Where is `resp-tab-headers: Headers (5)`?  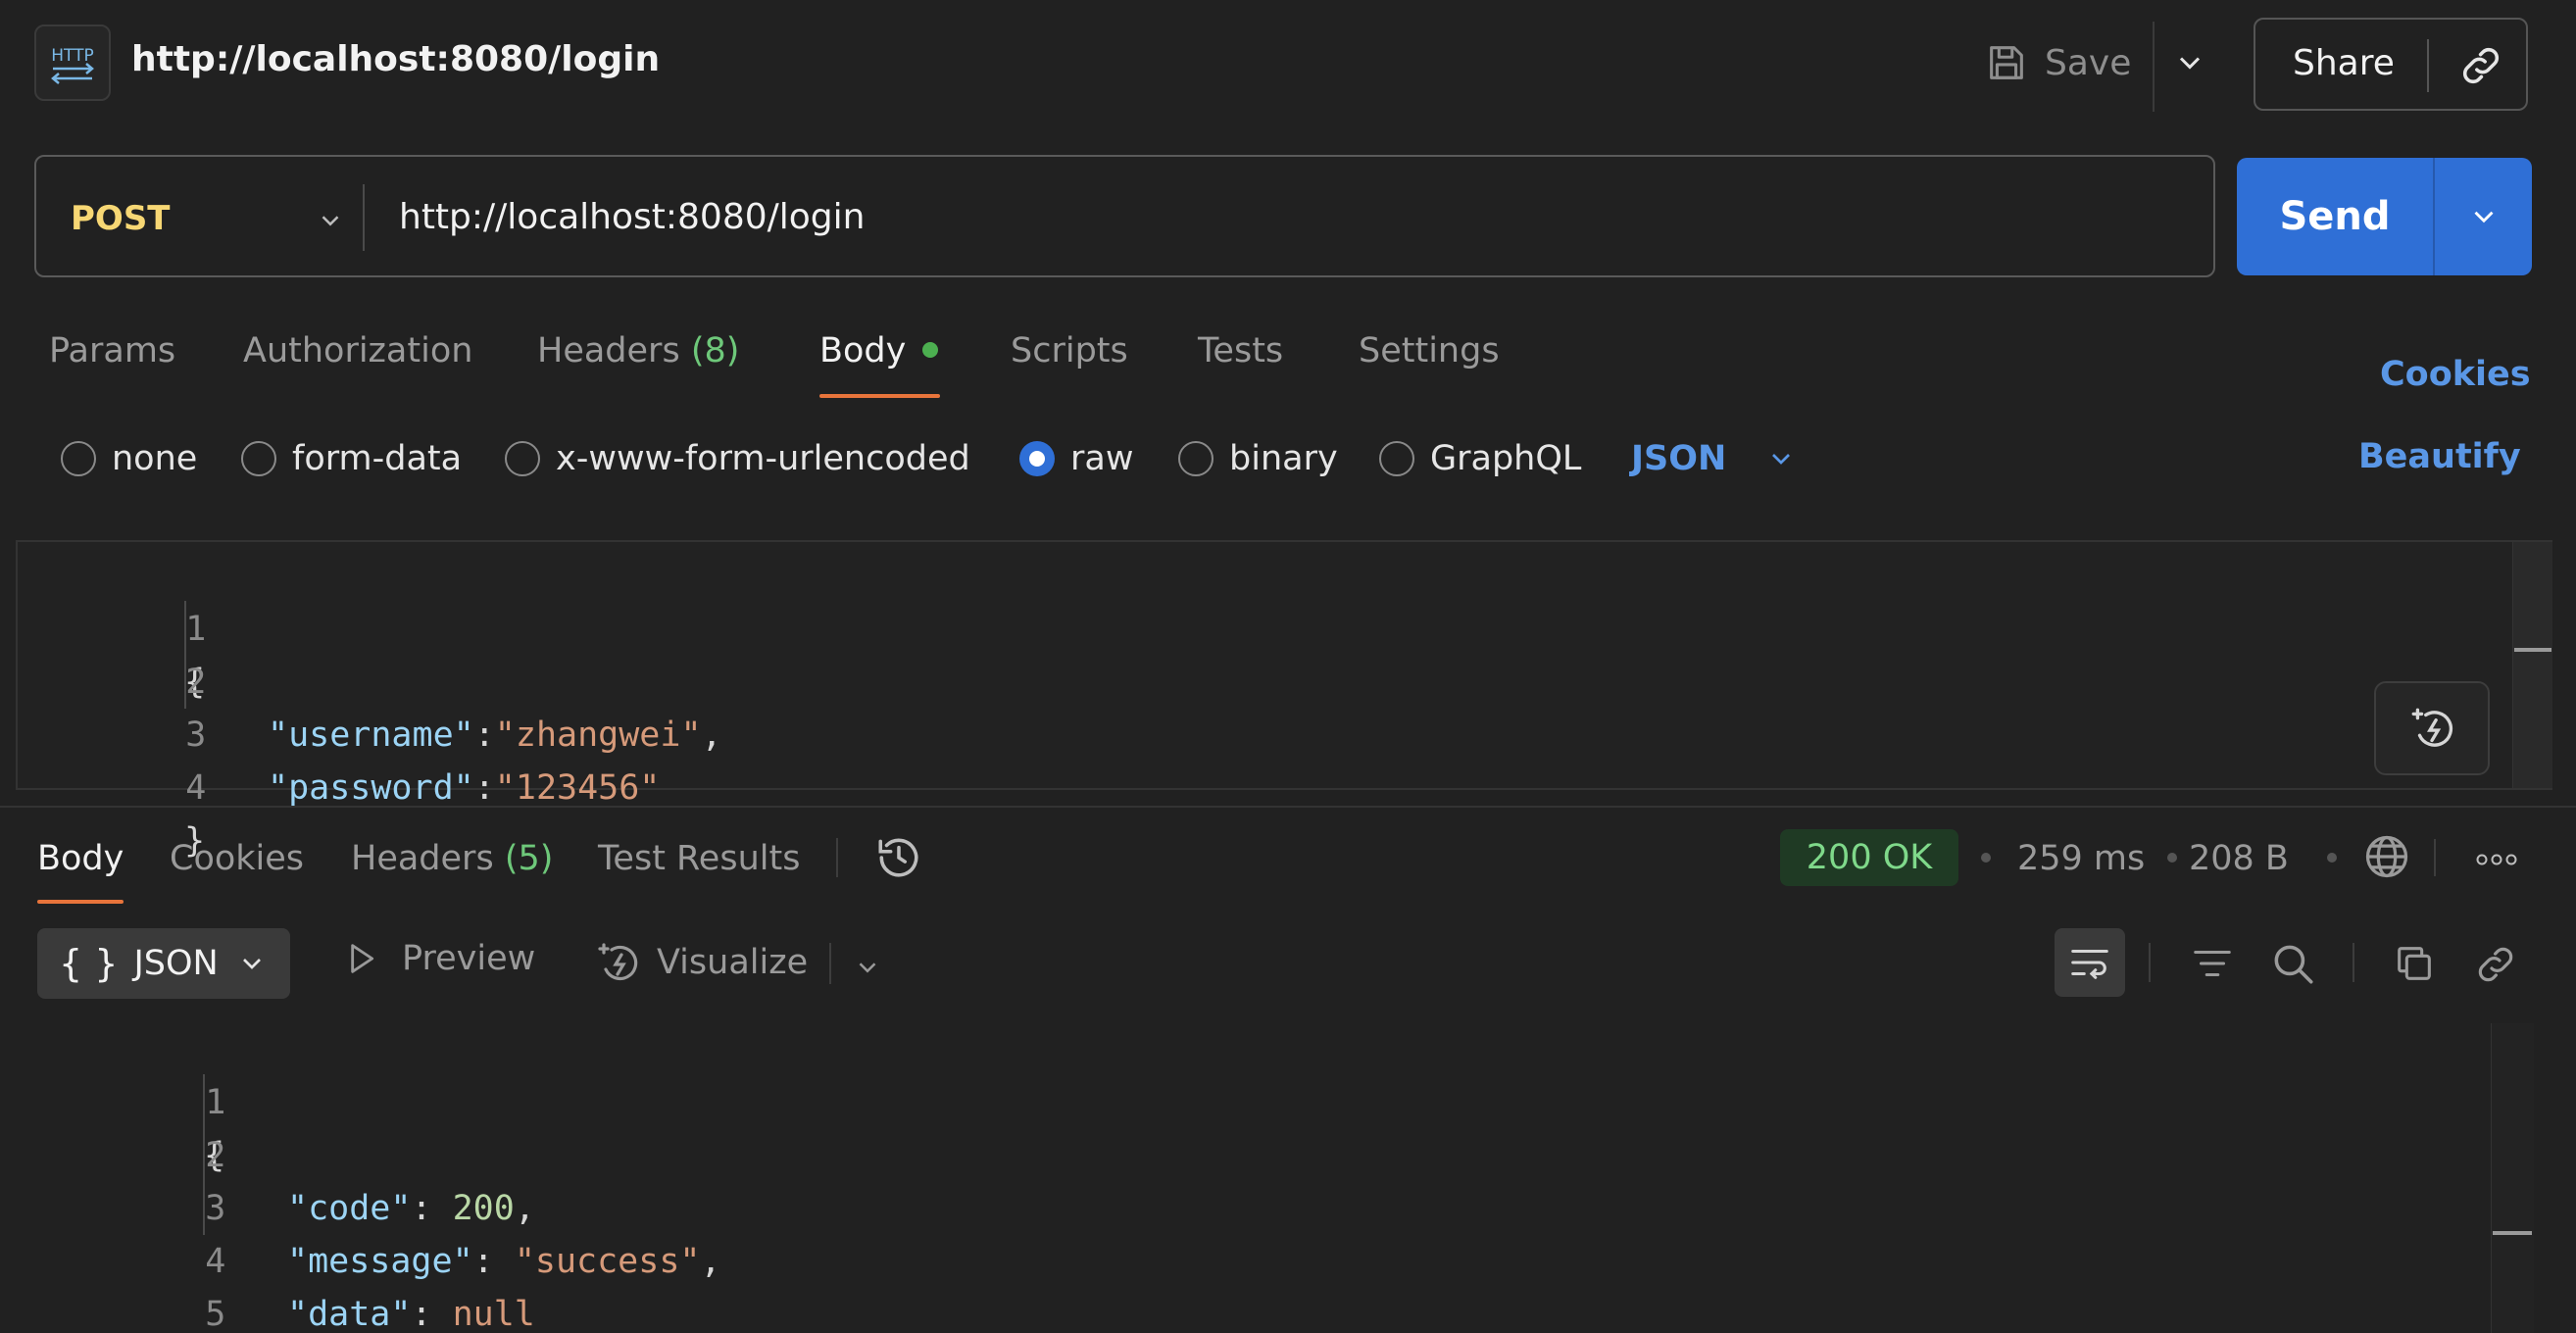 resp-tab-headers: Headers (5) is located at coordinates (452, 858).